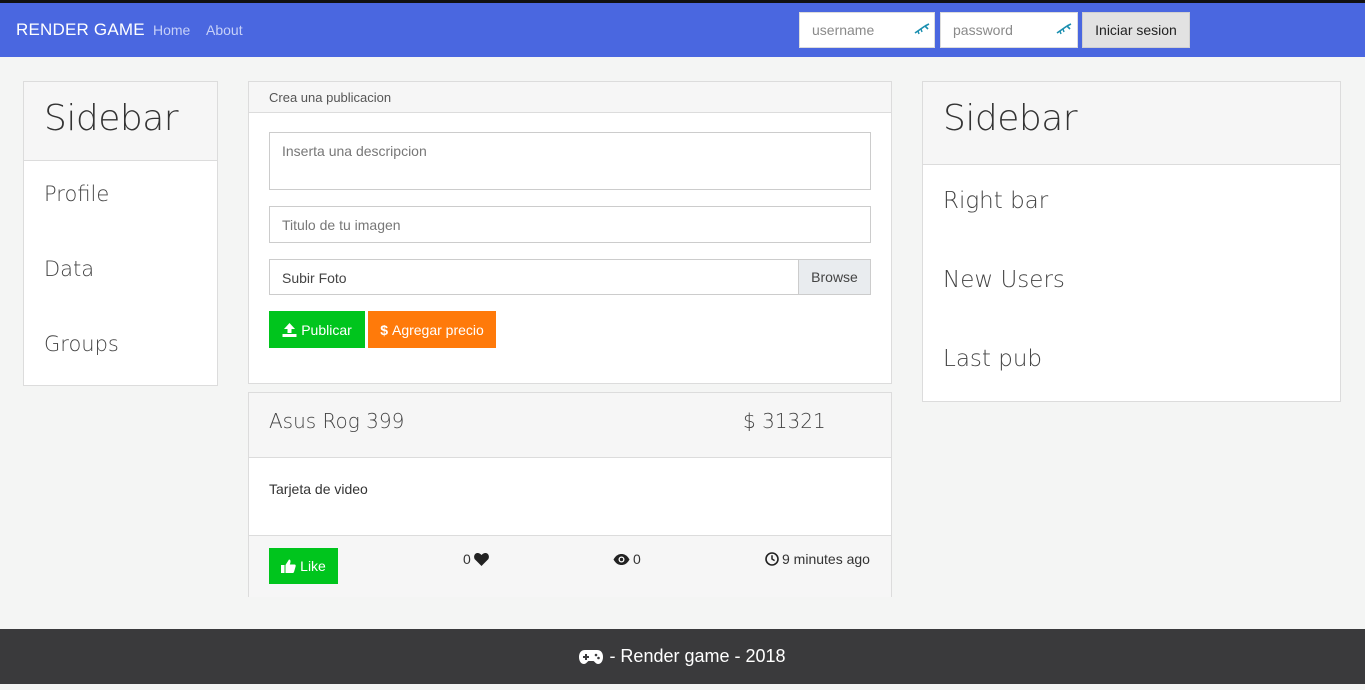 This screenshot has width=1365, height=690. Describe the element at coordinates (81, 344) in the screenshot. I see `sidebar-item-groups: Groups` at that location.